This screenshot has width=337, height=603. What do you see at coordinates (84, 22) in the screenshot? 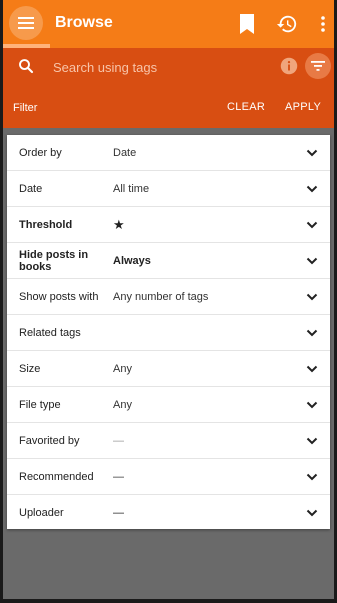
I see `page-title: Browse` at bounding box center [84, 22].